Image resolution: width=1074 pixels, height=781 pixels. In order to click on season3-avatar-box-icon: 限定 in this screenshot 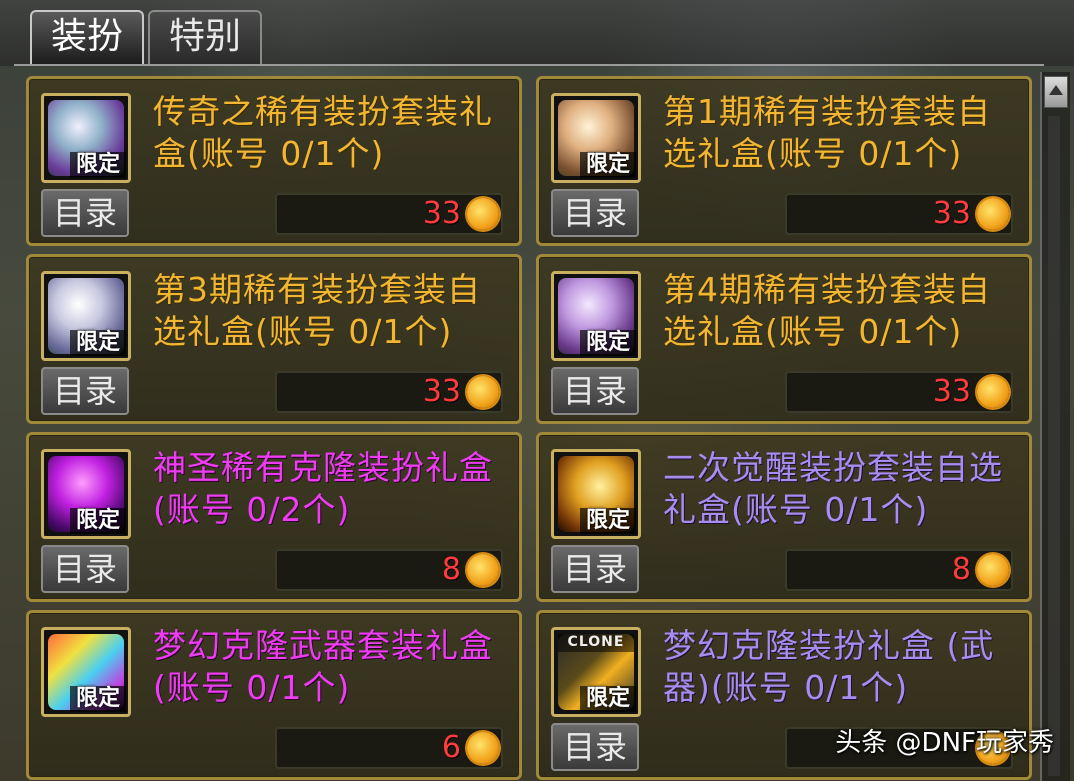, I will do `click(86, 316)`.